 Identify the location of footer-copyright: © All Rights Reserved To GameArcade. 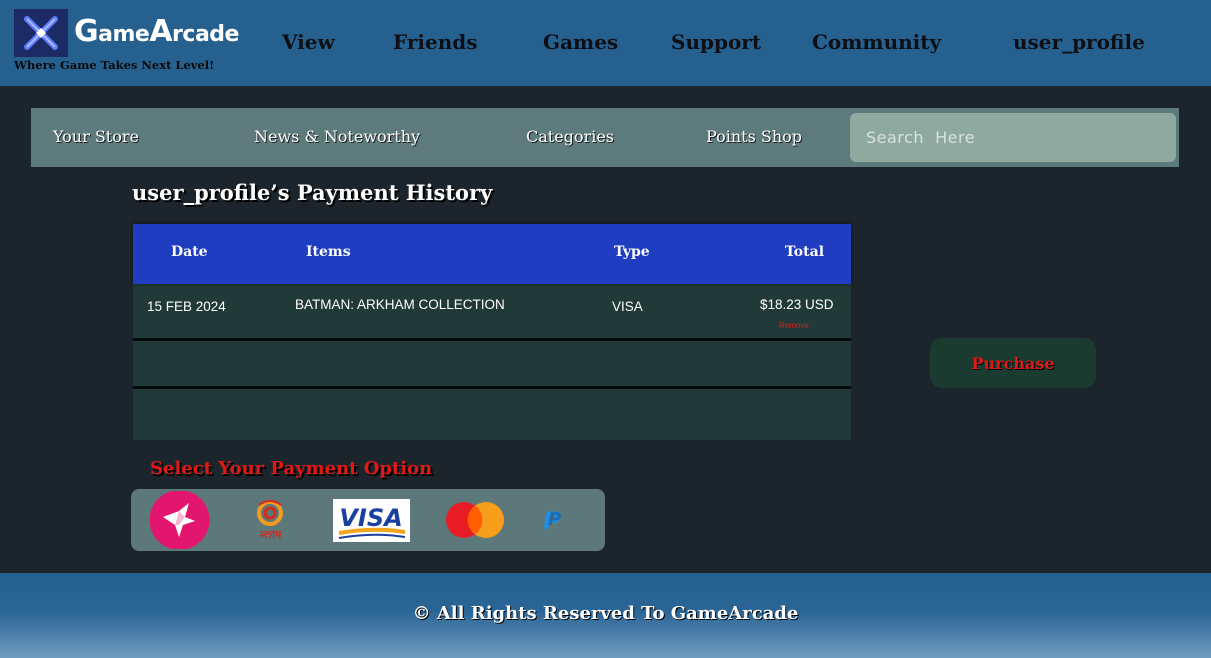
(605, 613).